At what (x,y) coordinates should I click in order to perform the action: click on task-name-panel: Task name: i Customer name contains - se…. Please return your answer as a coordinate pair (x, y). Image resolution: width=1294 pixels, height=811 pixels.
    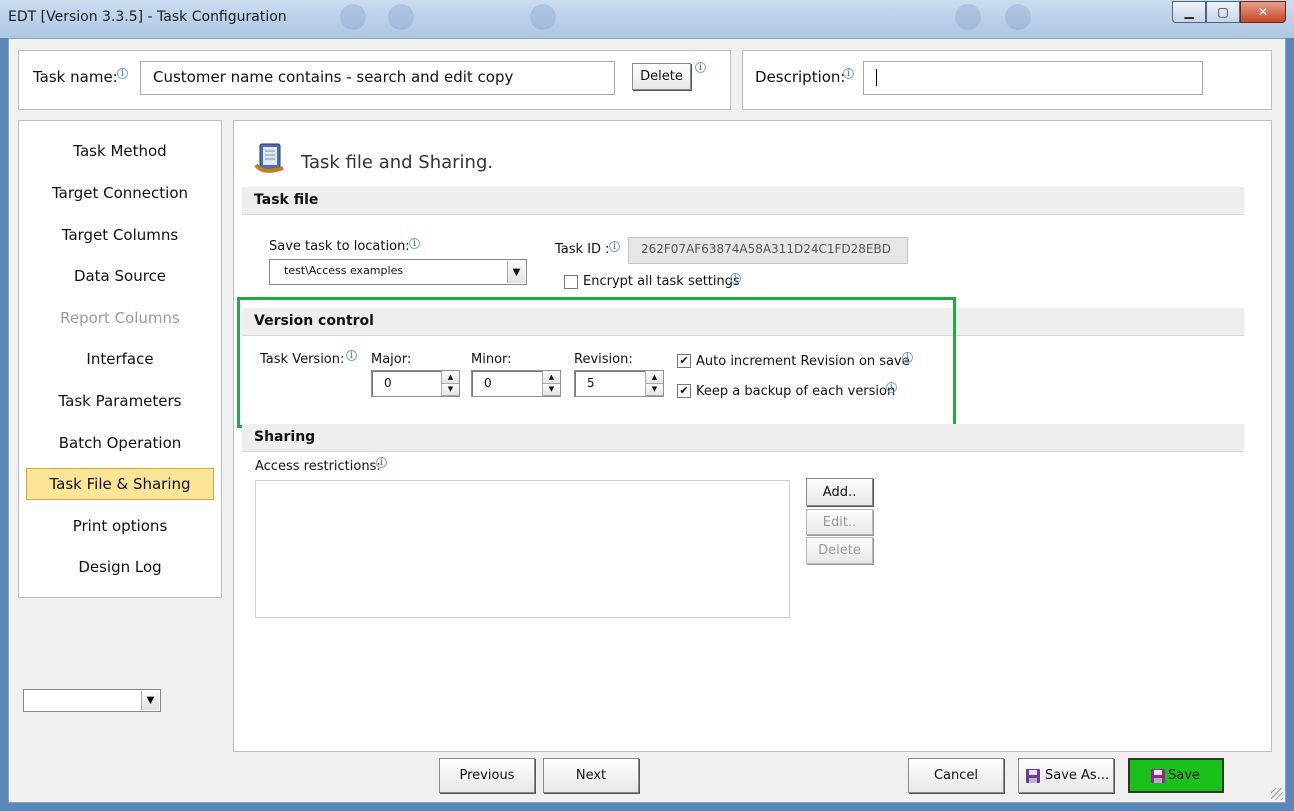
    Looking at the image, I should click on (374, 80).